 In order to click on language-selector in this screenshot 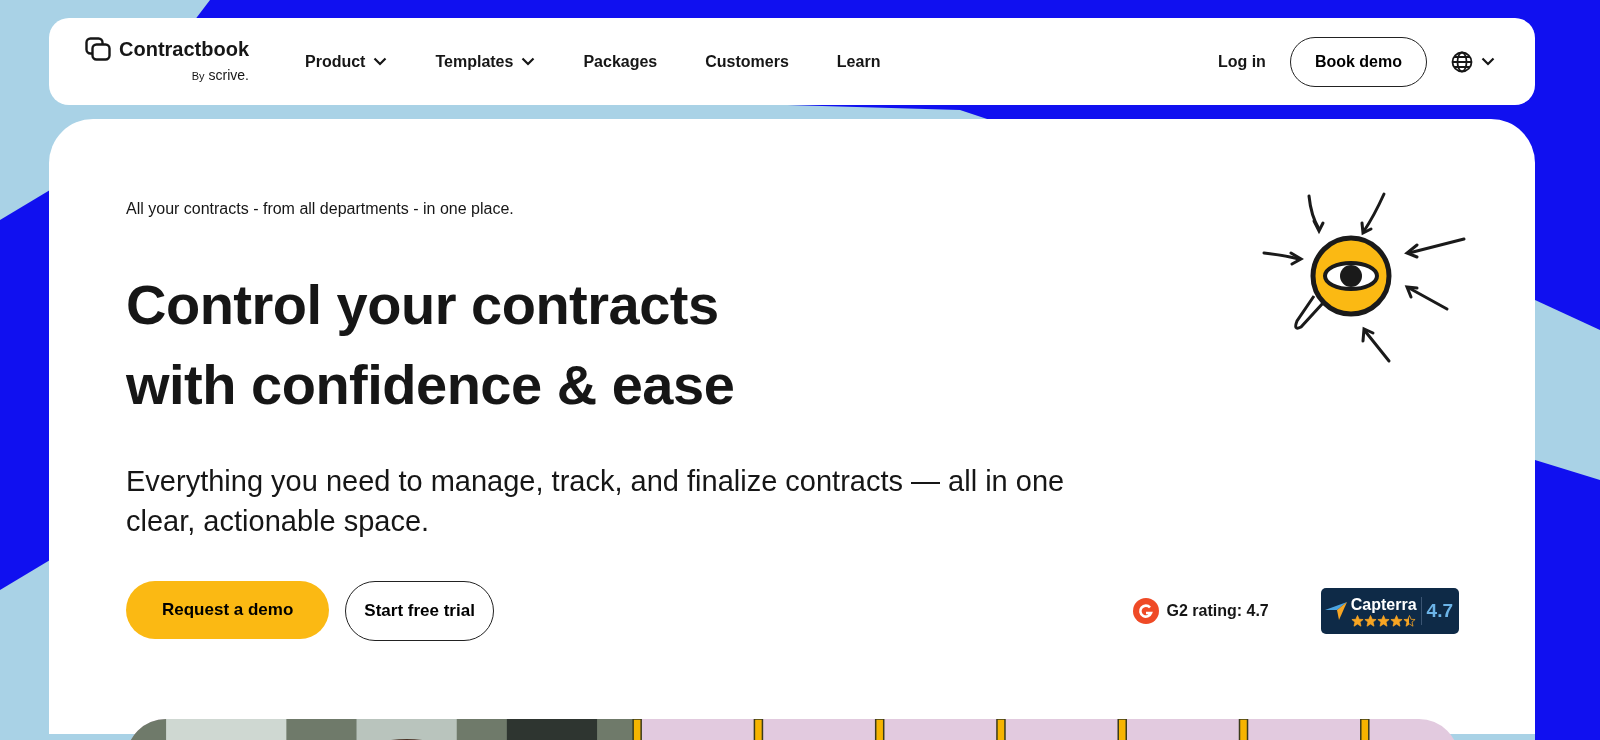, I will do `click(1473, 61)`.